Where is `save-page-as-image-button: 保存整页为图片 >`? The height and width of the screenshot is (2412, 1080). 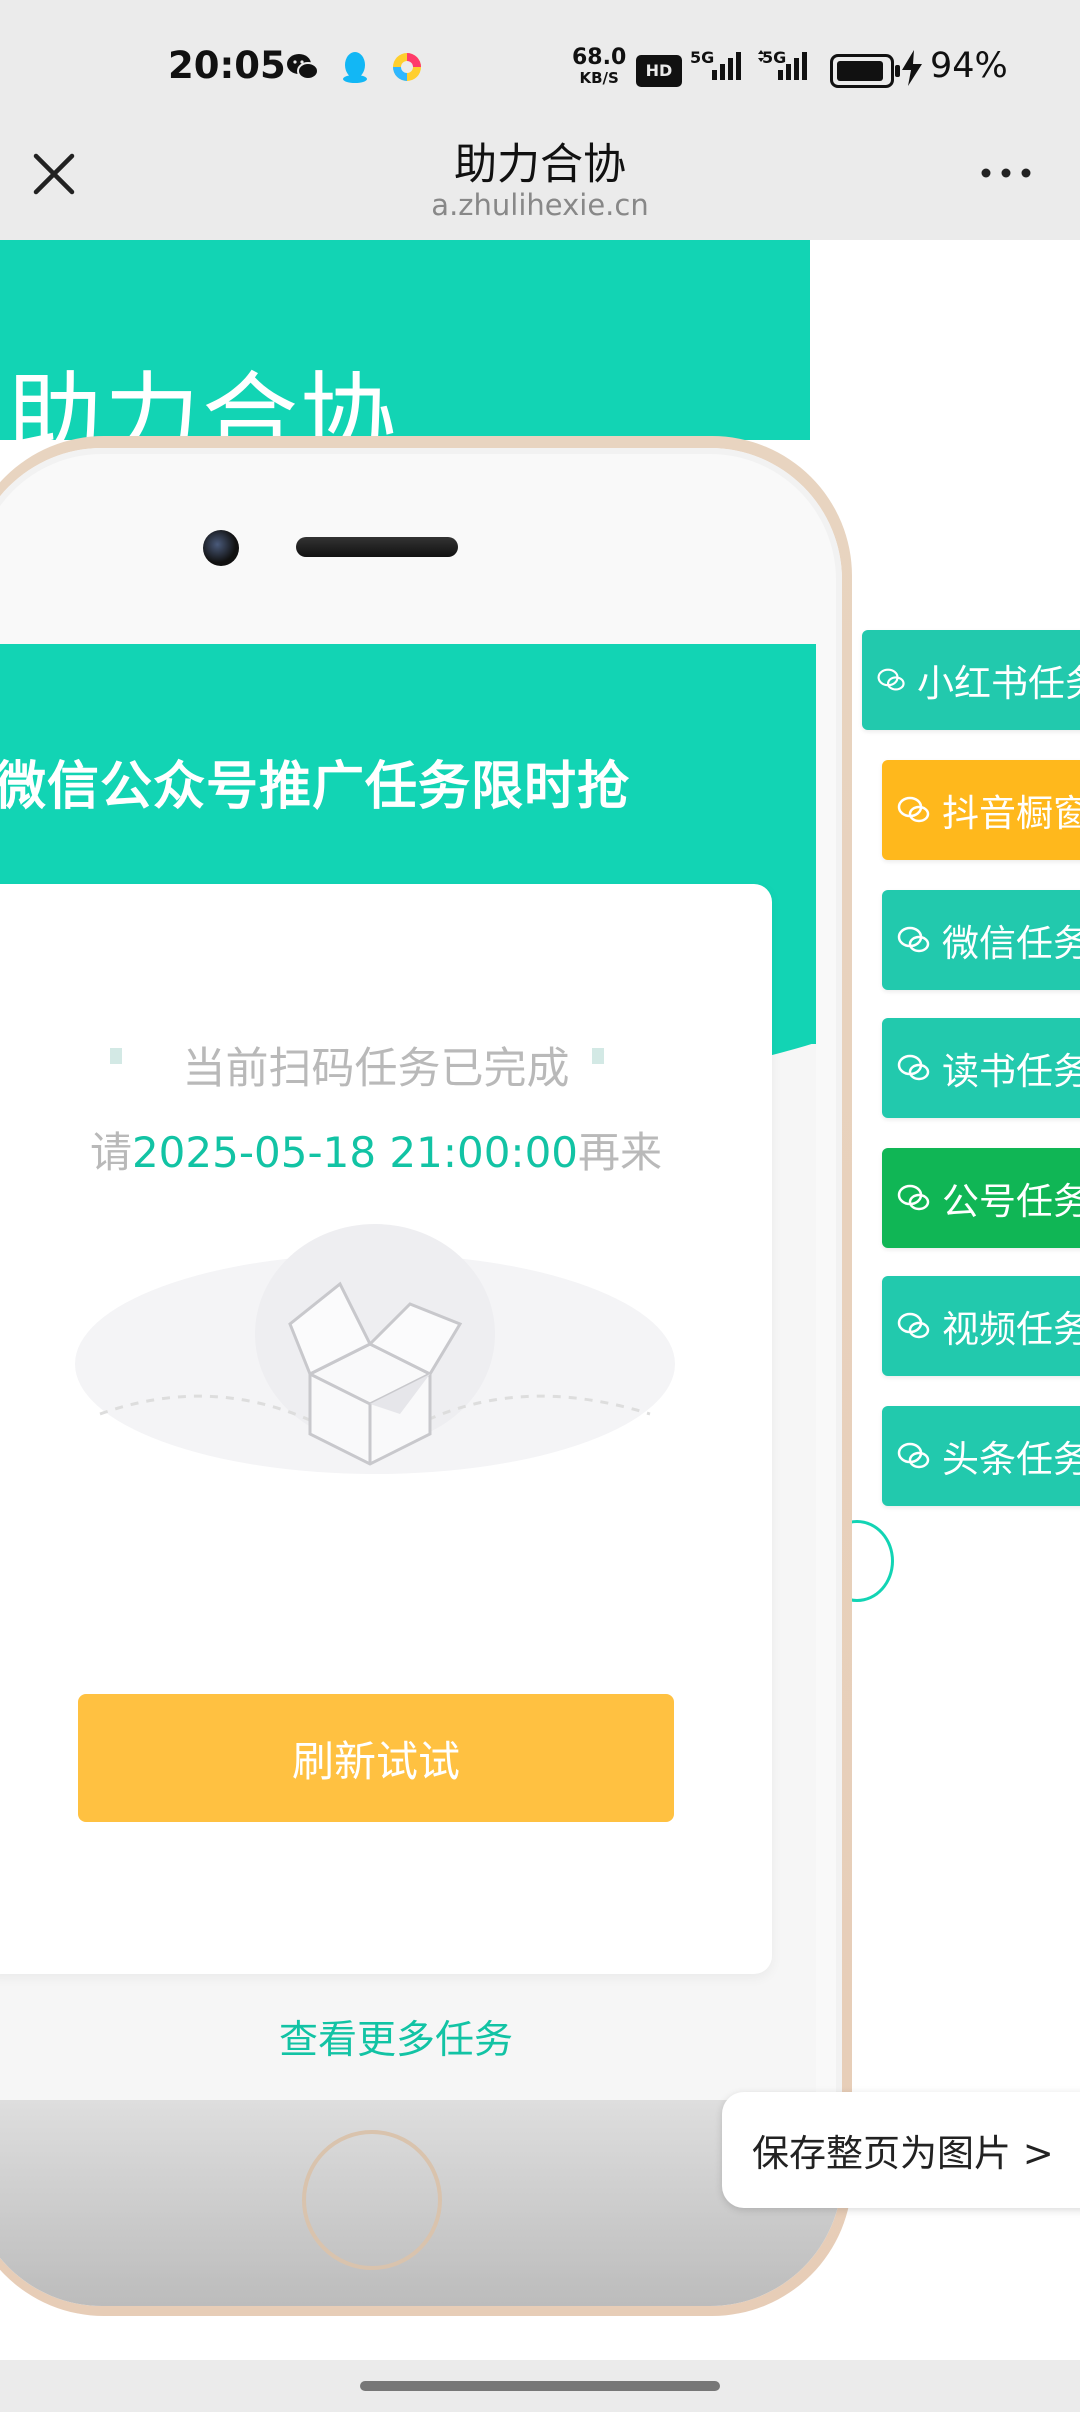 save-page-as-image-button: 保存整页为图片 > is located at coordinates (901, 2150).